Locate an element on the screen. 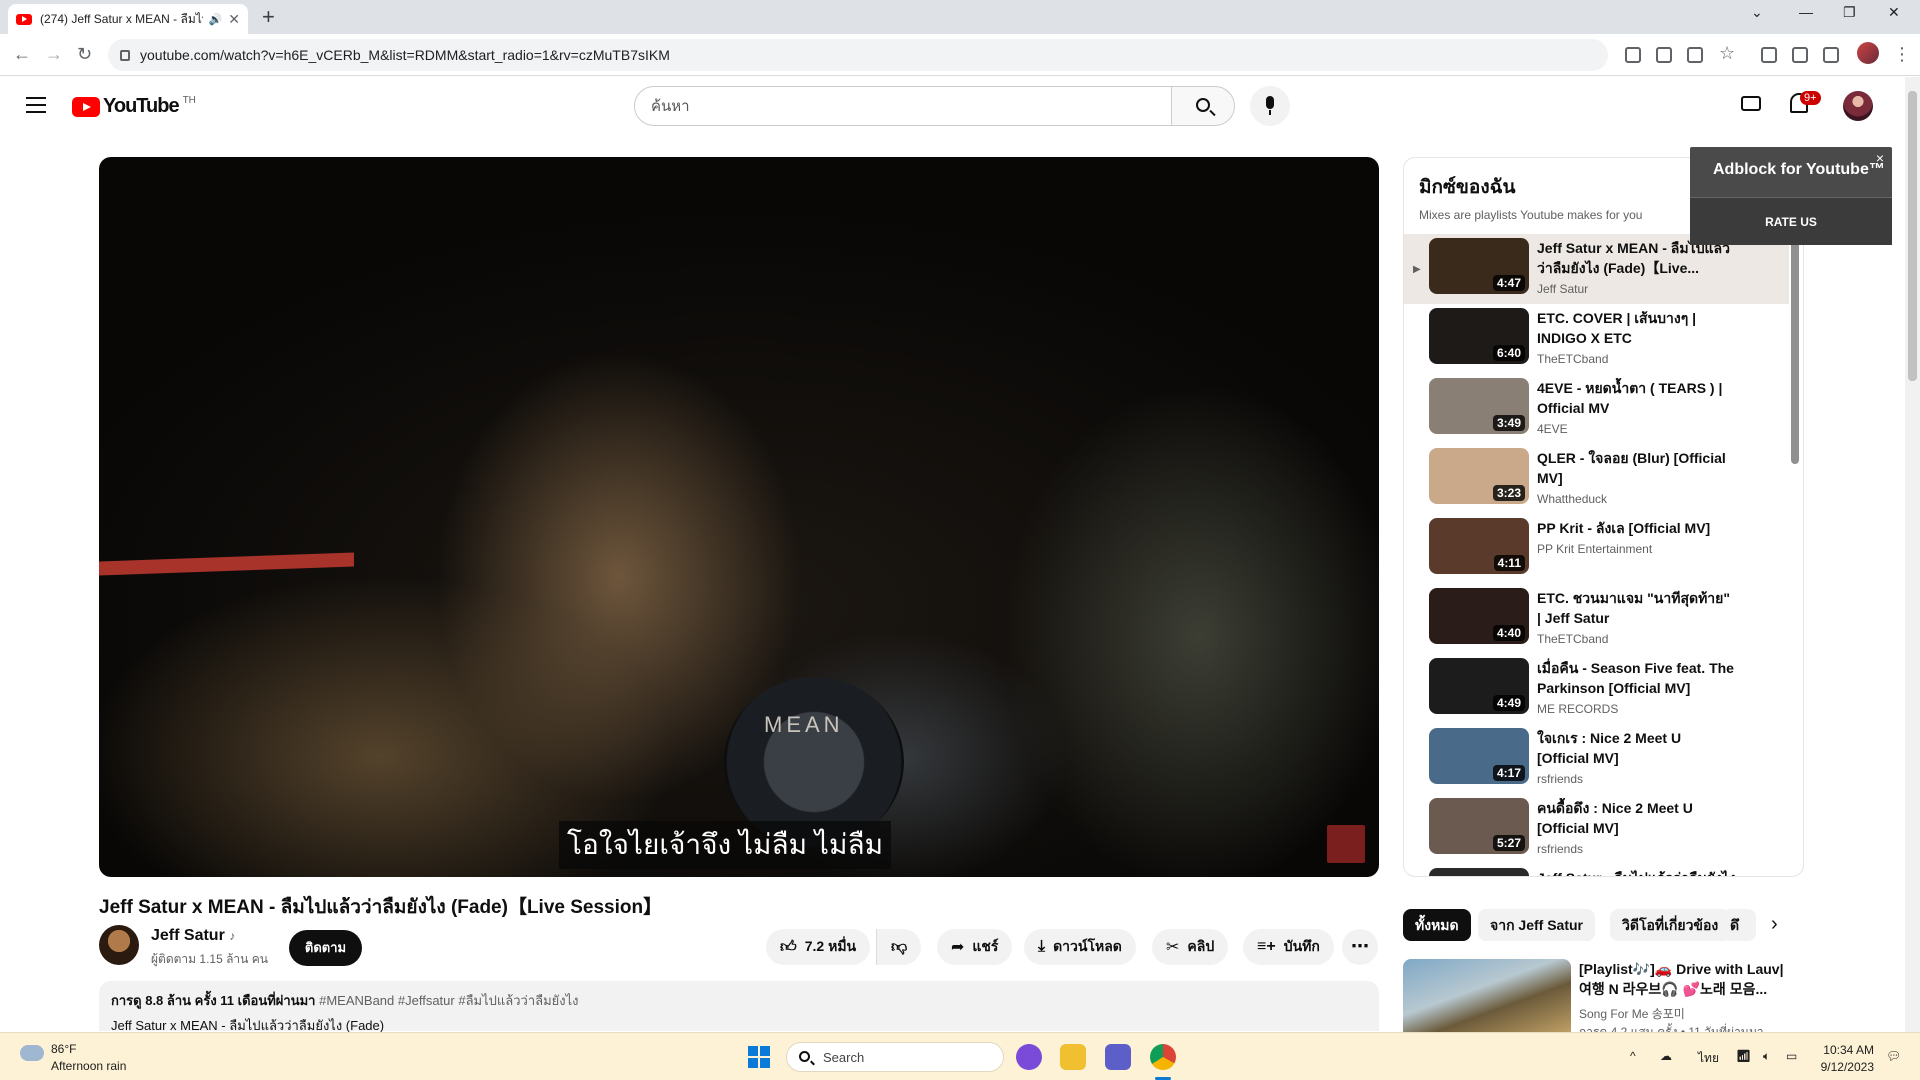 The image size is (1920, 1080). notification-center-icon: 💬︎ is located at coordinates (1893, 1056).